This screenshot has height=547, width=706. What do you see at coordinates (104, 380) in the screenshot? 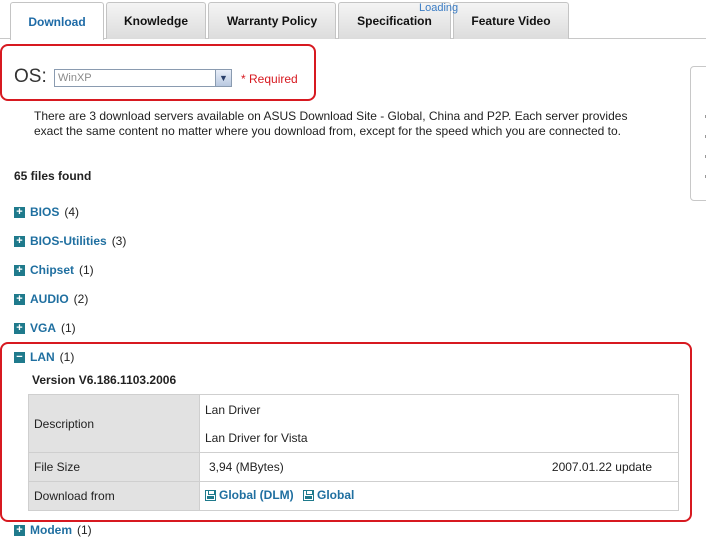
I see `driver-version: Version V6.186.1103.2006` at bounding box center [104, 380].